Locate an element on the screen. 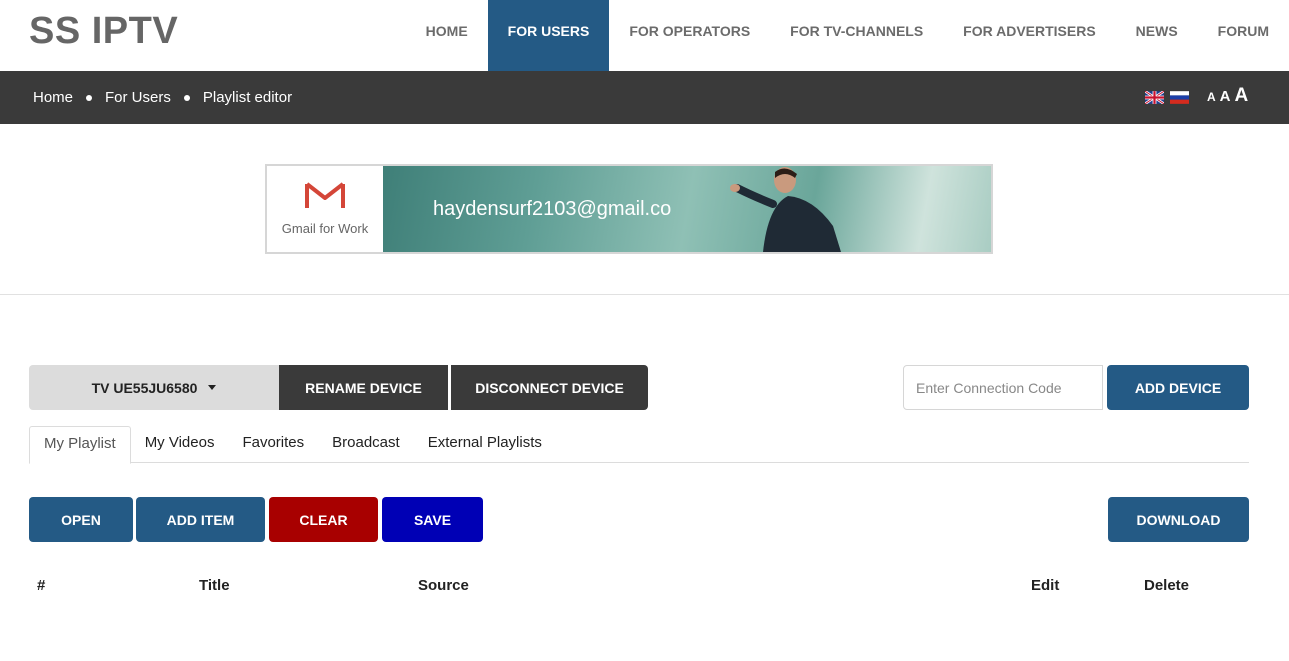  breadcrumb: Home For Users Playlist editor is located at coordinates (162, 97).